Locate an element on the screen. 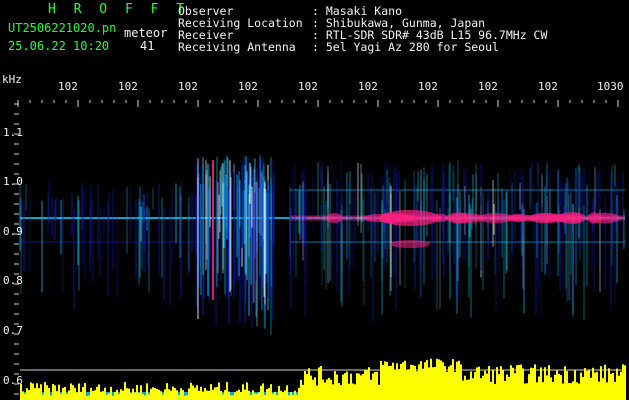  y-tick-label: 0.7 is located at coordinates (13, 330).